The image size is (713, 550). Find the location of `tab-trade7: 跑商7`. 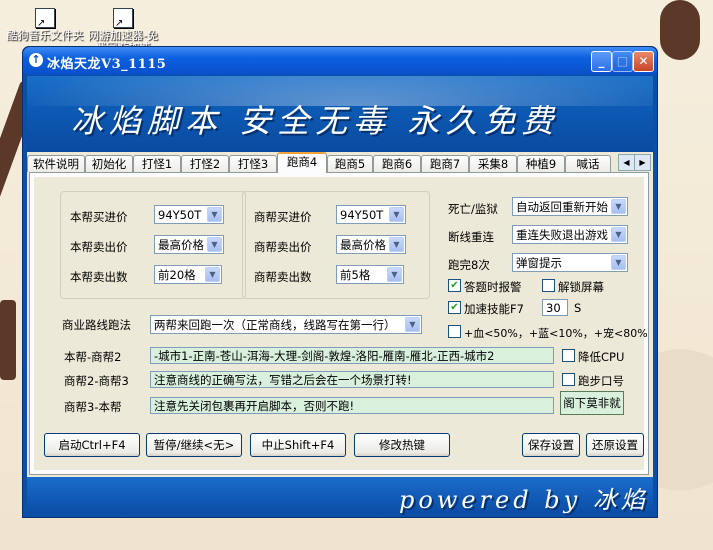

tab-trade7: 跑商7 is located at coordinates (445, 163).